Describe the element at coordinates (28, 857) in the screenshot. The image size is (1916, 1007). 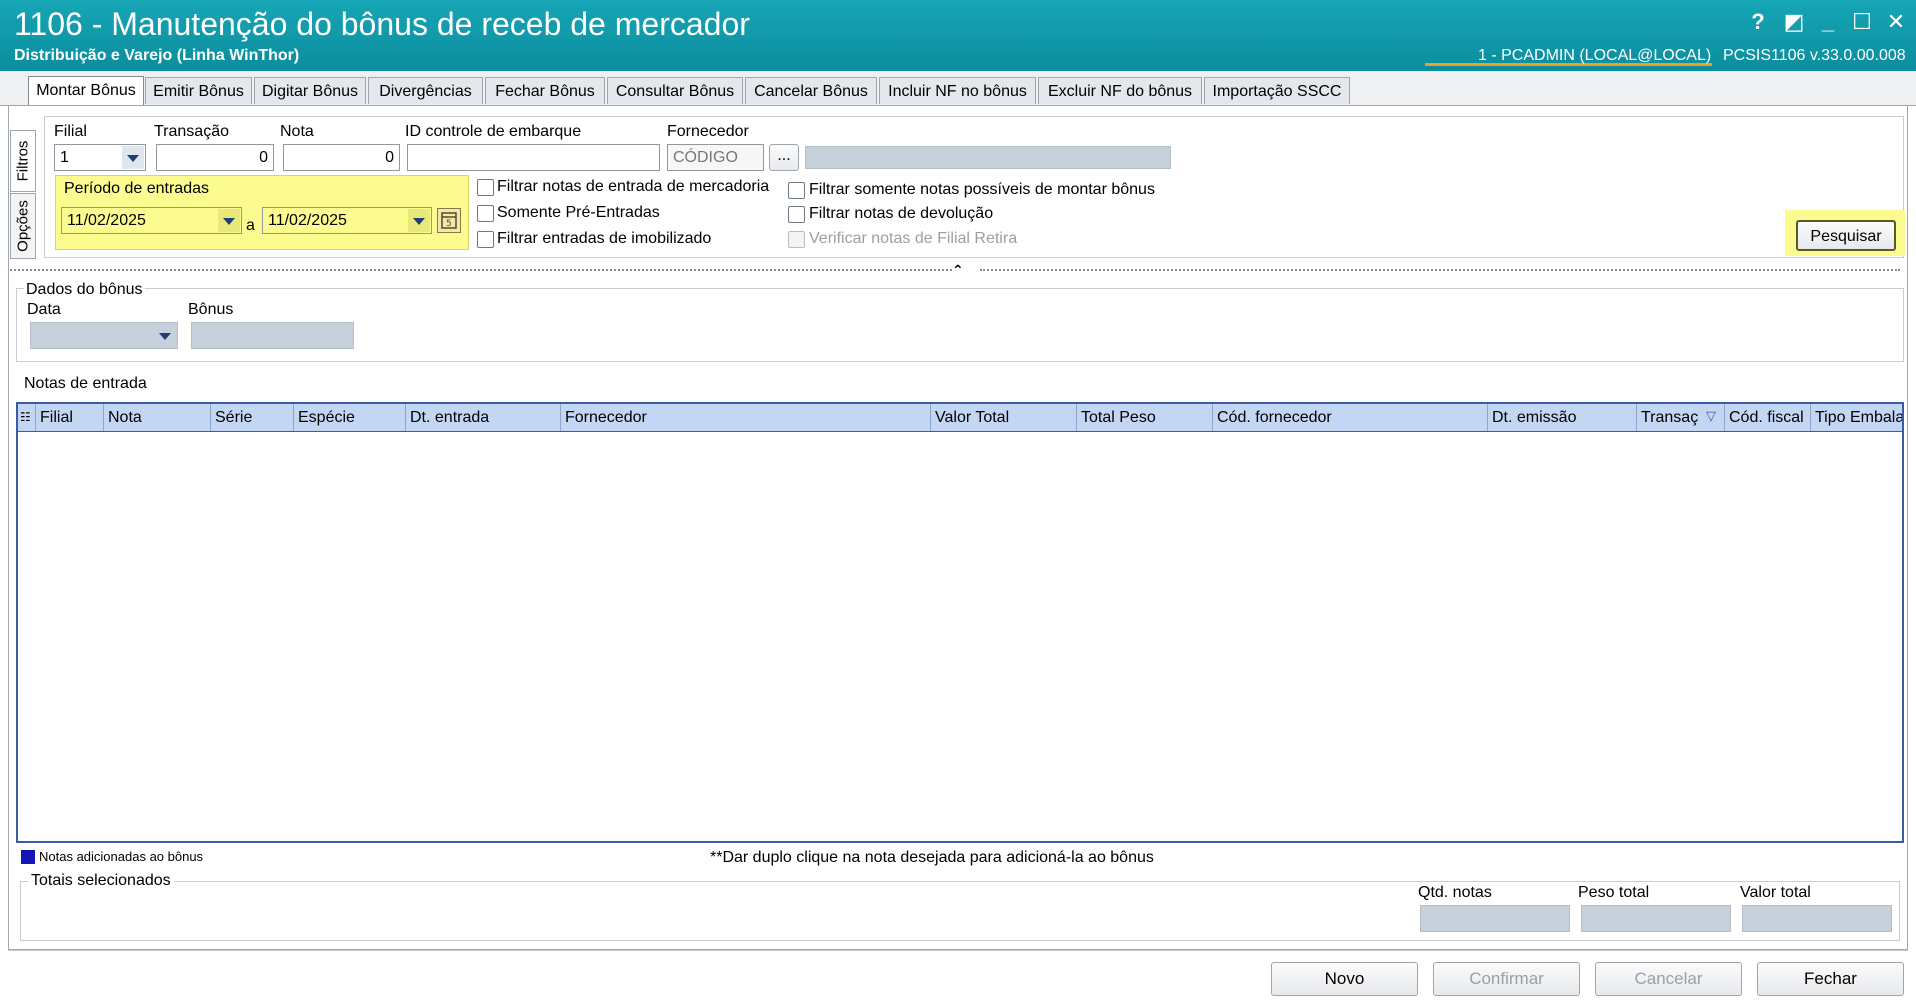
I see `legend-color-swatch` at that location.